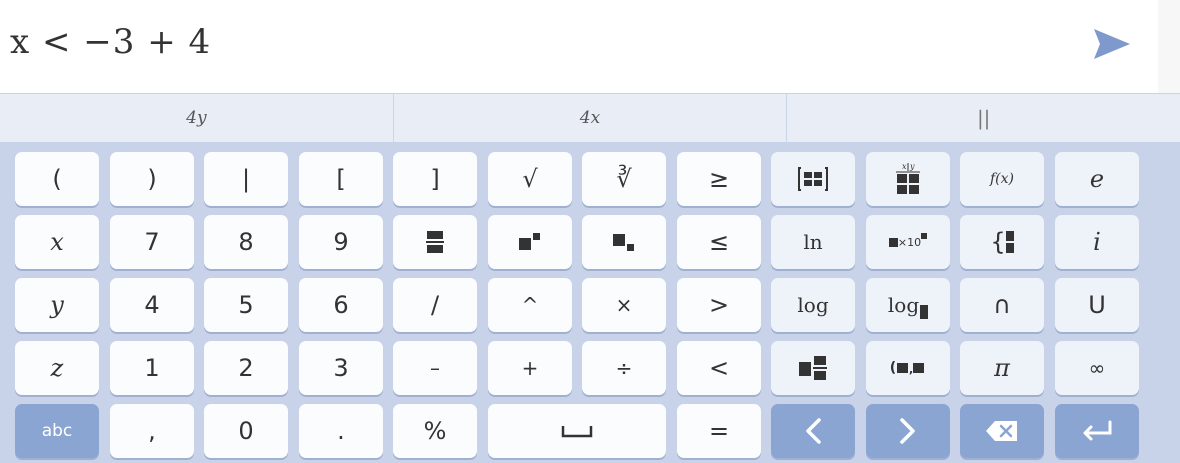 This screenshot has height=463, width=1180. I want to click on key-decimal: ., so click(341, 431).